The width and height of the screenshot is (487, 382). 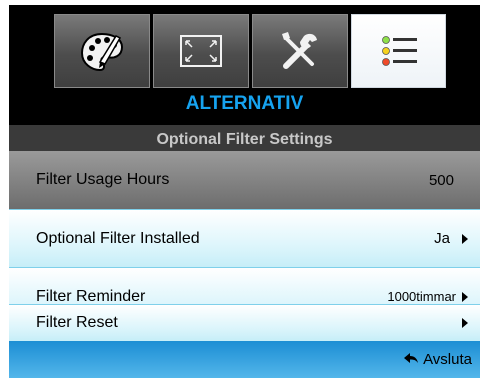 What do you see at coordinates (411, 359) in the screenshot?
I see `back-arrow-icon` at bounding box center [411, 359].